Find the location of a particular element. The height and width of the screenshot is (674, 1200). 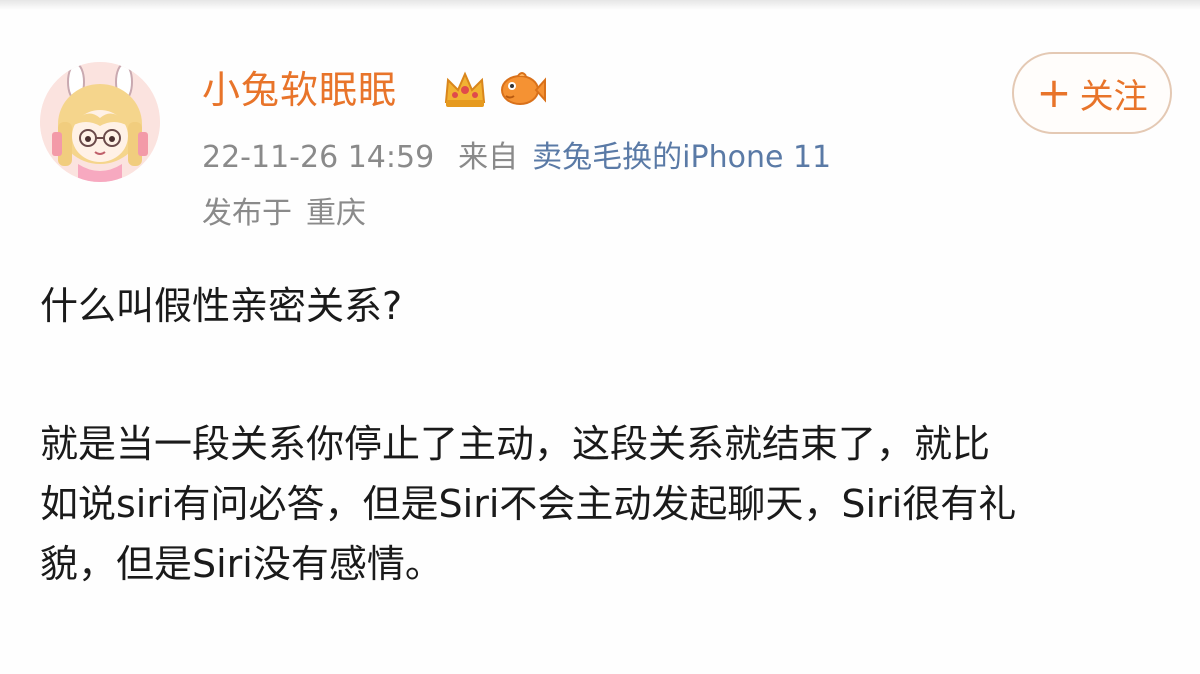

plus-icon: + is located at coordinates (1054, 92).